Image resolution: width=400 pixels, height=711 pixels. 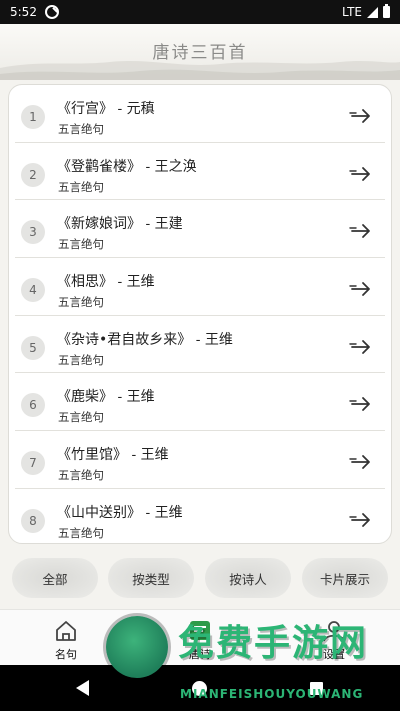 I want to click on user-icon, so click(x=334, y=631).